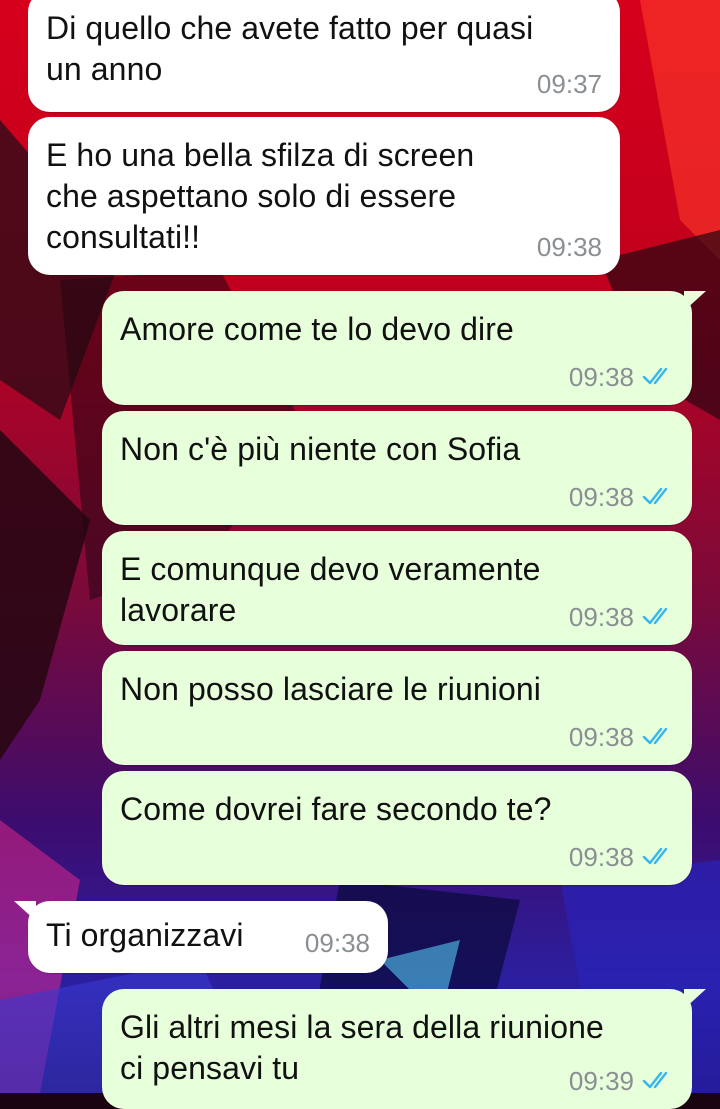  Describe the element at coordinates (317, 329) in the screenshot. I see `message-text: Amore come te lo devo dire` at that location.